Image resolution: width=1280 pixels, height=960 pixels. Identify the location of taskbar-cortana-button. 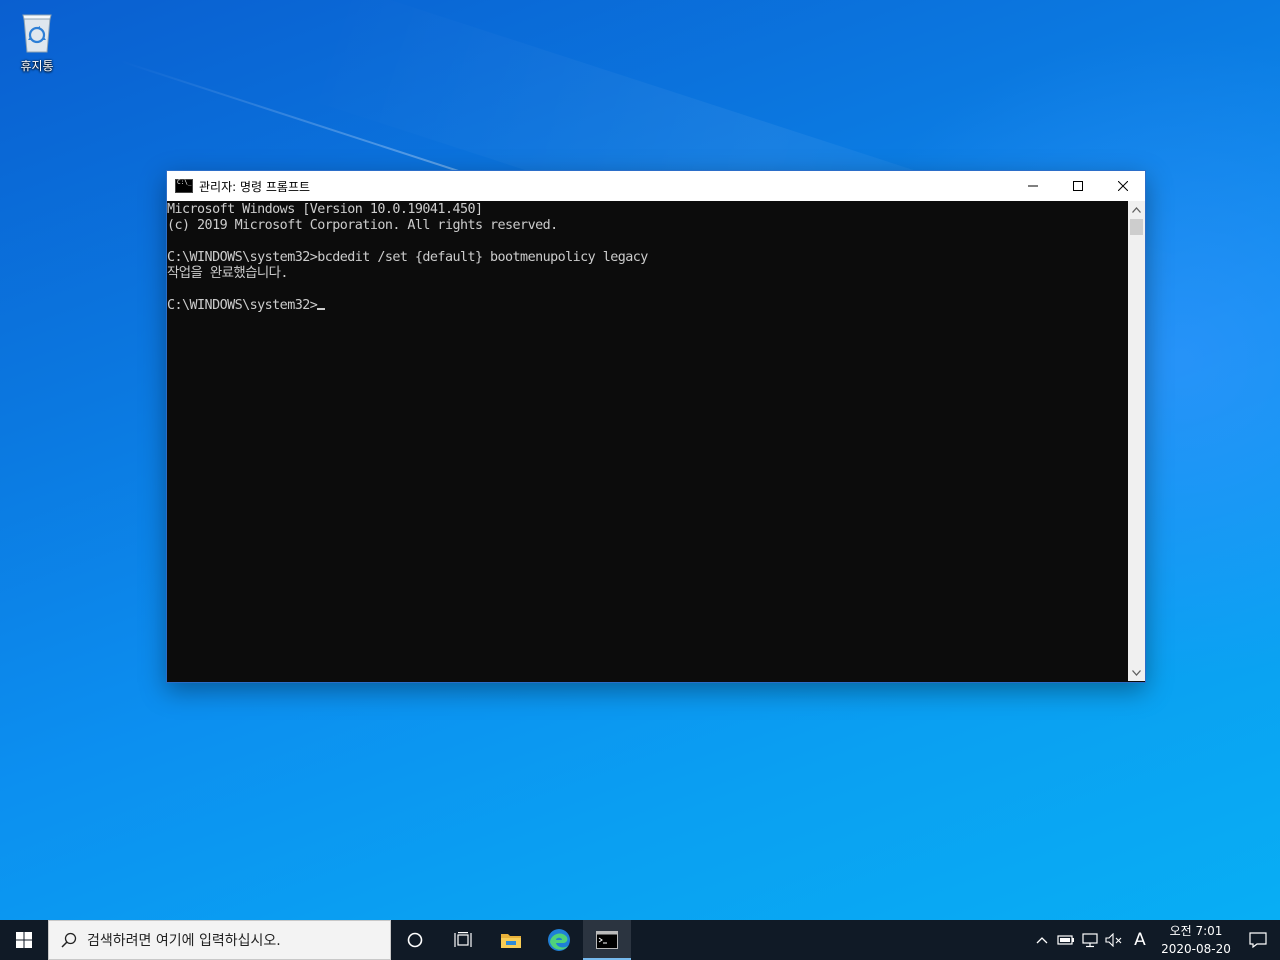
(415, 940).